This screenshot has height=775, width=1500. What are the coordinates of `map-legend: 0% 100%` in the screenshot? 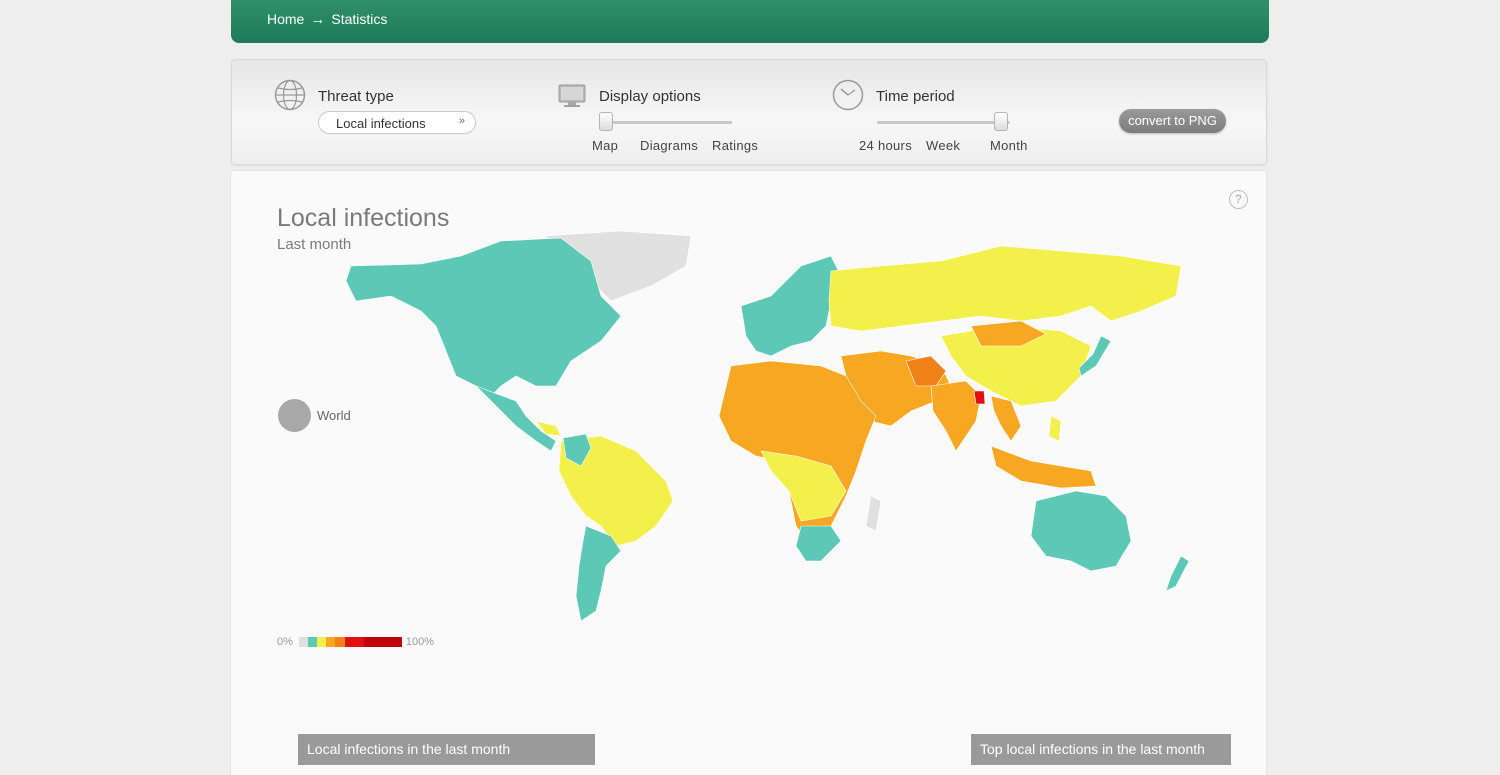 It's located at (355, 642).